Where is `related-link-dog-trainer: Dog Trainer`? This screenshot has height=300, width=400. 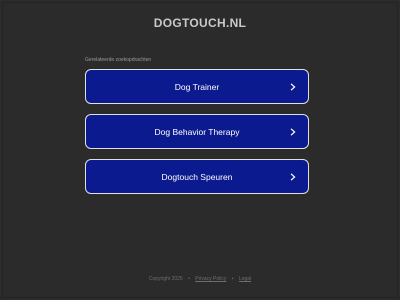
related-link-dog-trainer: Dog Trainer is located at coordinates (197, 86).